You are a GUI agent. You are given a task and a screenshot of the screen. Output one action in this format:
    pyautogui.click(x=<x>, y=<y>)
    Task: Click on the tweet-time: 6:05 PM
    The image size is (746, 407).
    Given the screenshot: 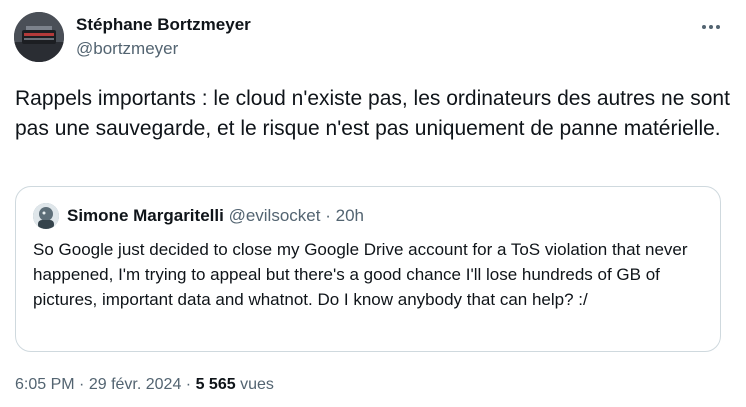 What is the action you would take?
    pyautogui.click(x=45, y=384)
    